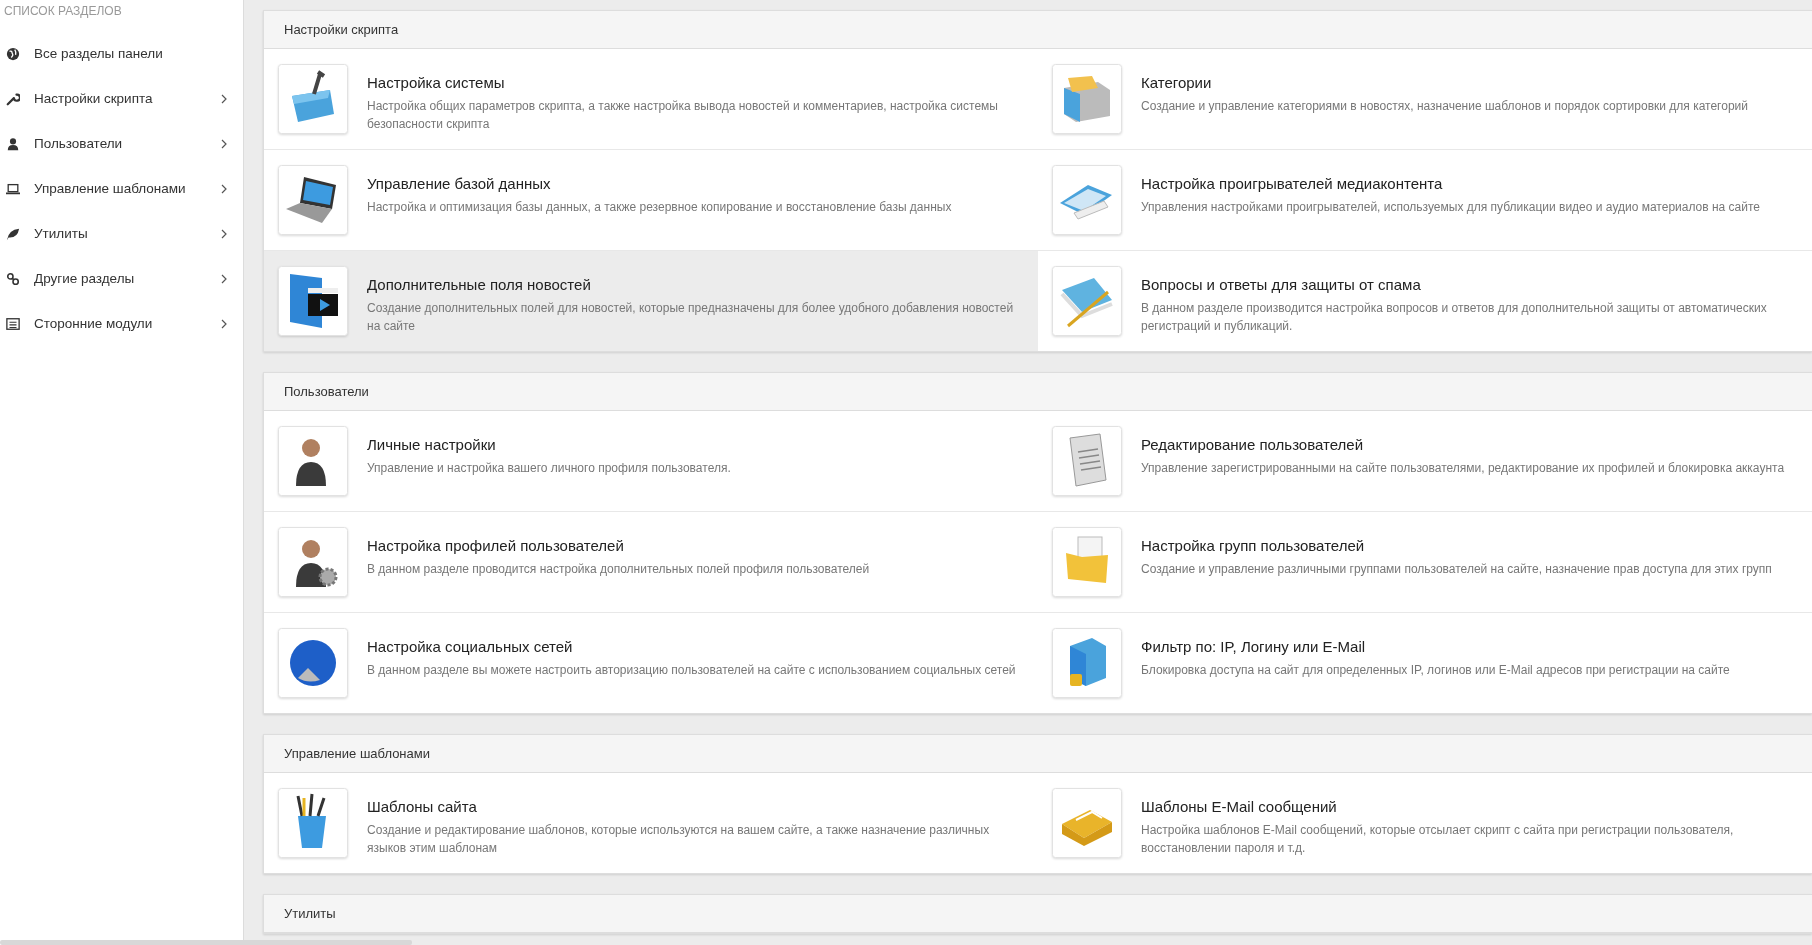  What do you see at coordinates (313, 301) in the screenshot?
I see `video-folder-icon` at bounding box center [313, 301].